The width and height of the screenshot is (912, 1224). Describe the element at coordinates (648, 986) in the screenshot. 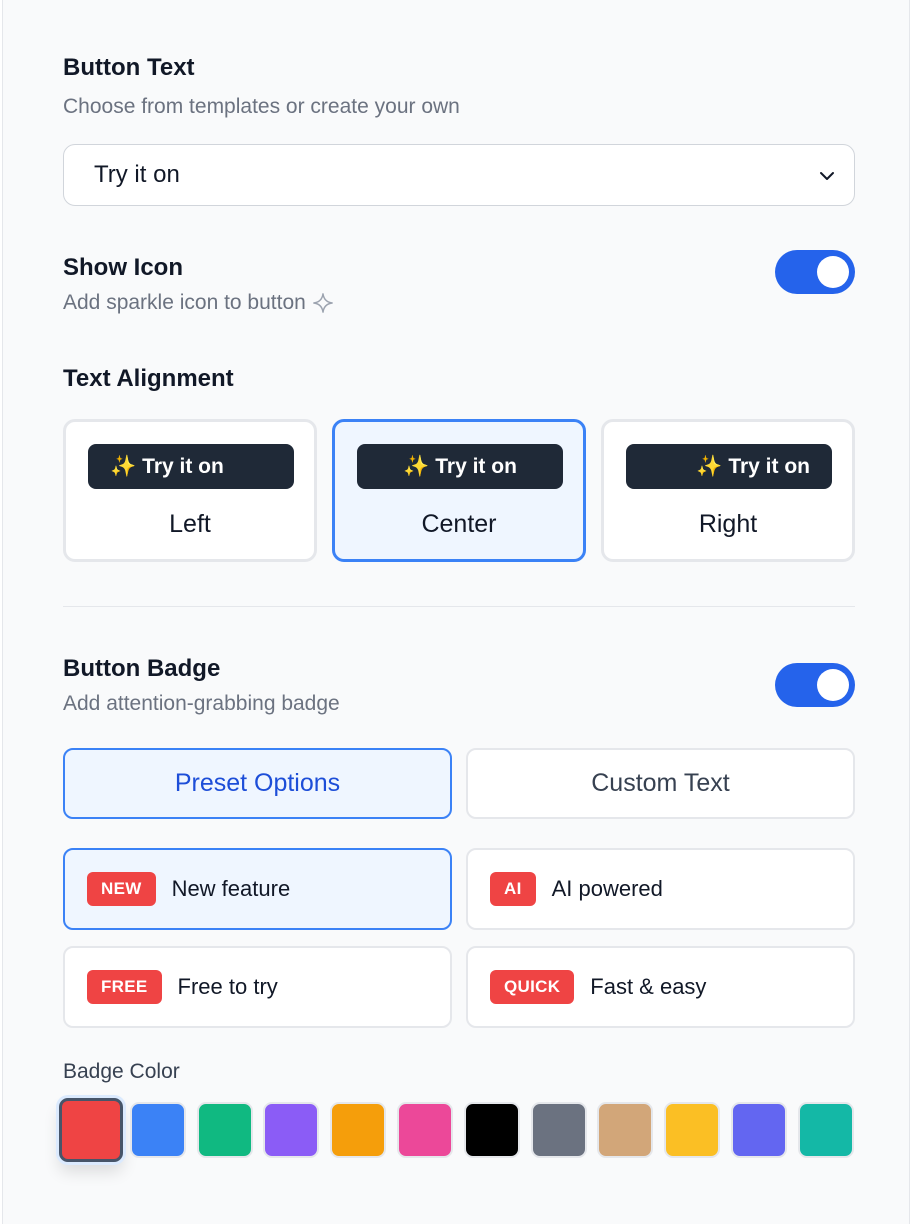

I see `badge-preset-label: Fast & easy` at that location.